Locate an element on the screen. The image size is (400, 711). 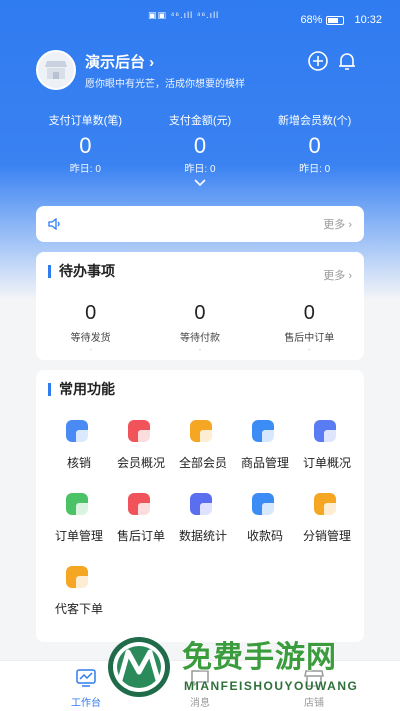
function-item: 收款码 is located at coordinates (265, 517).